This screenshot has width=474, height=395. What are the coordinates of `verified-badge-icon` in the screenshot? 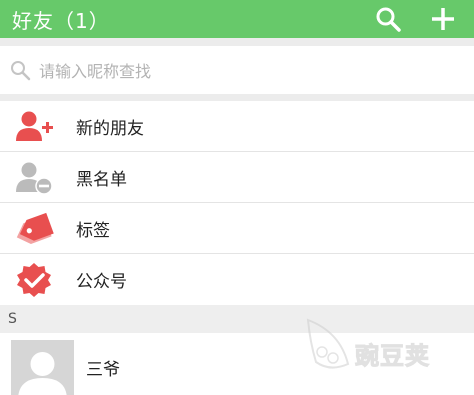 It's located at (34, 280).